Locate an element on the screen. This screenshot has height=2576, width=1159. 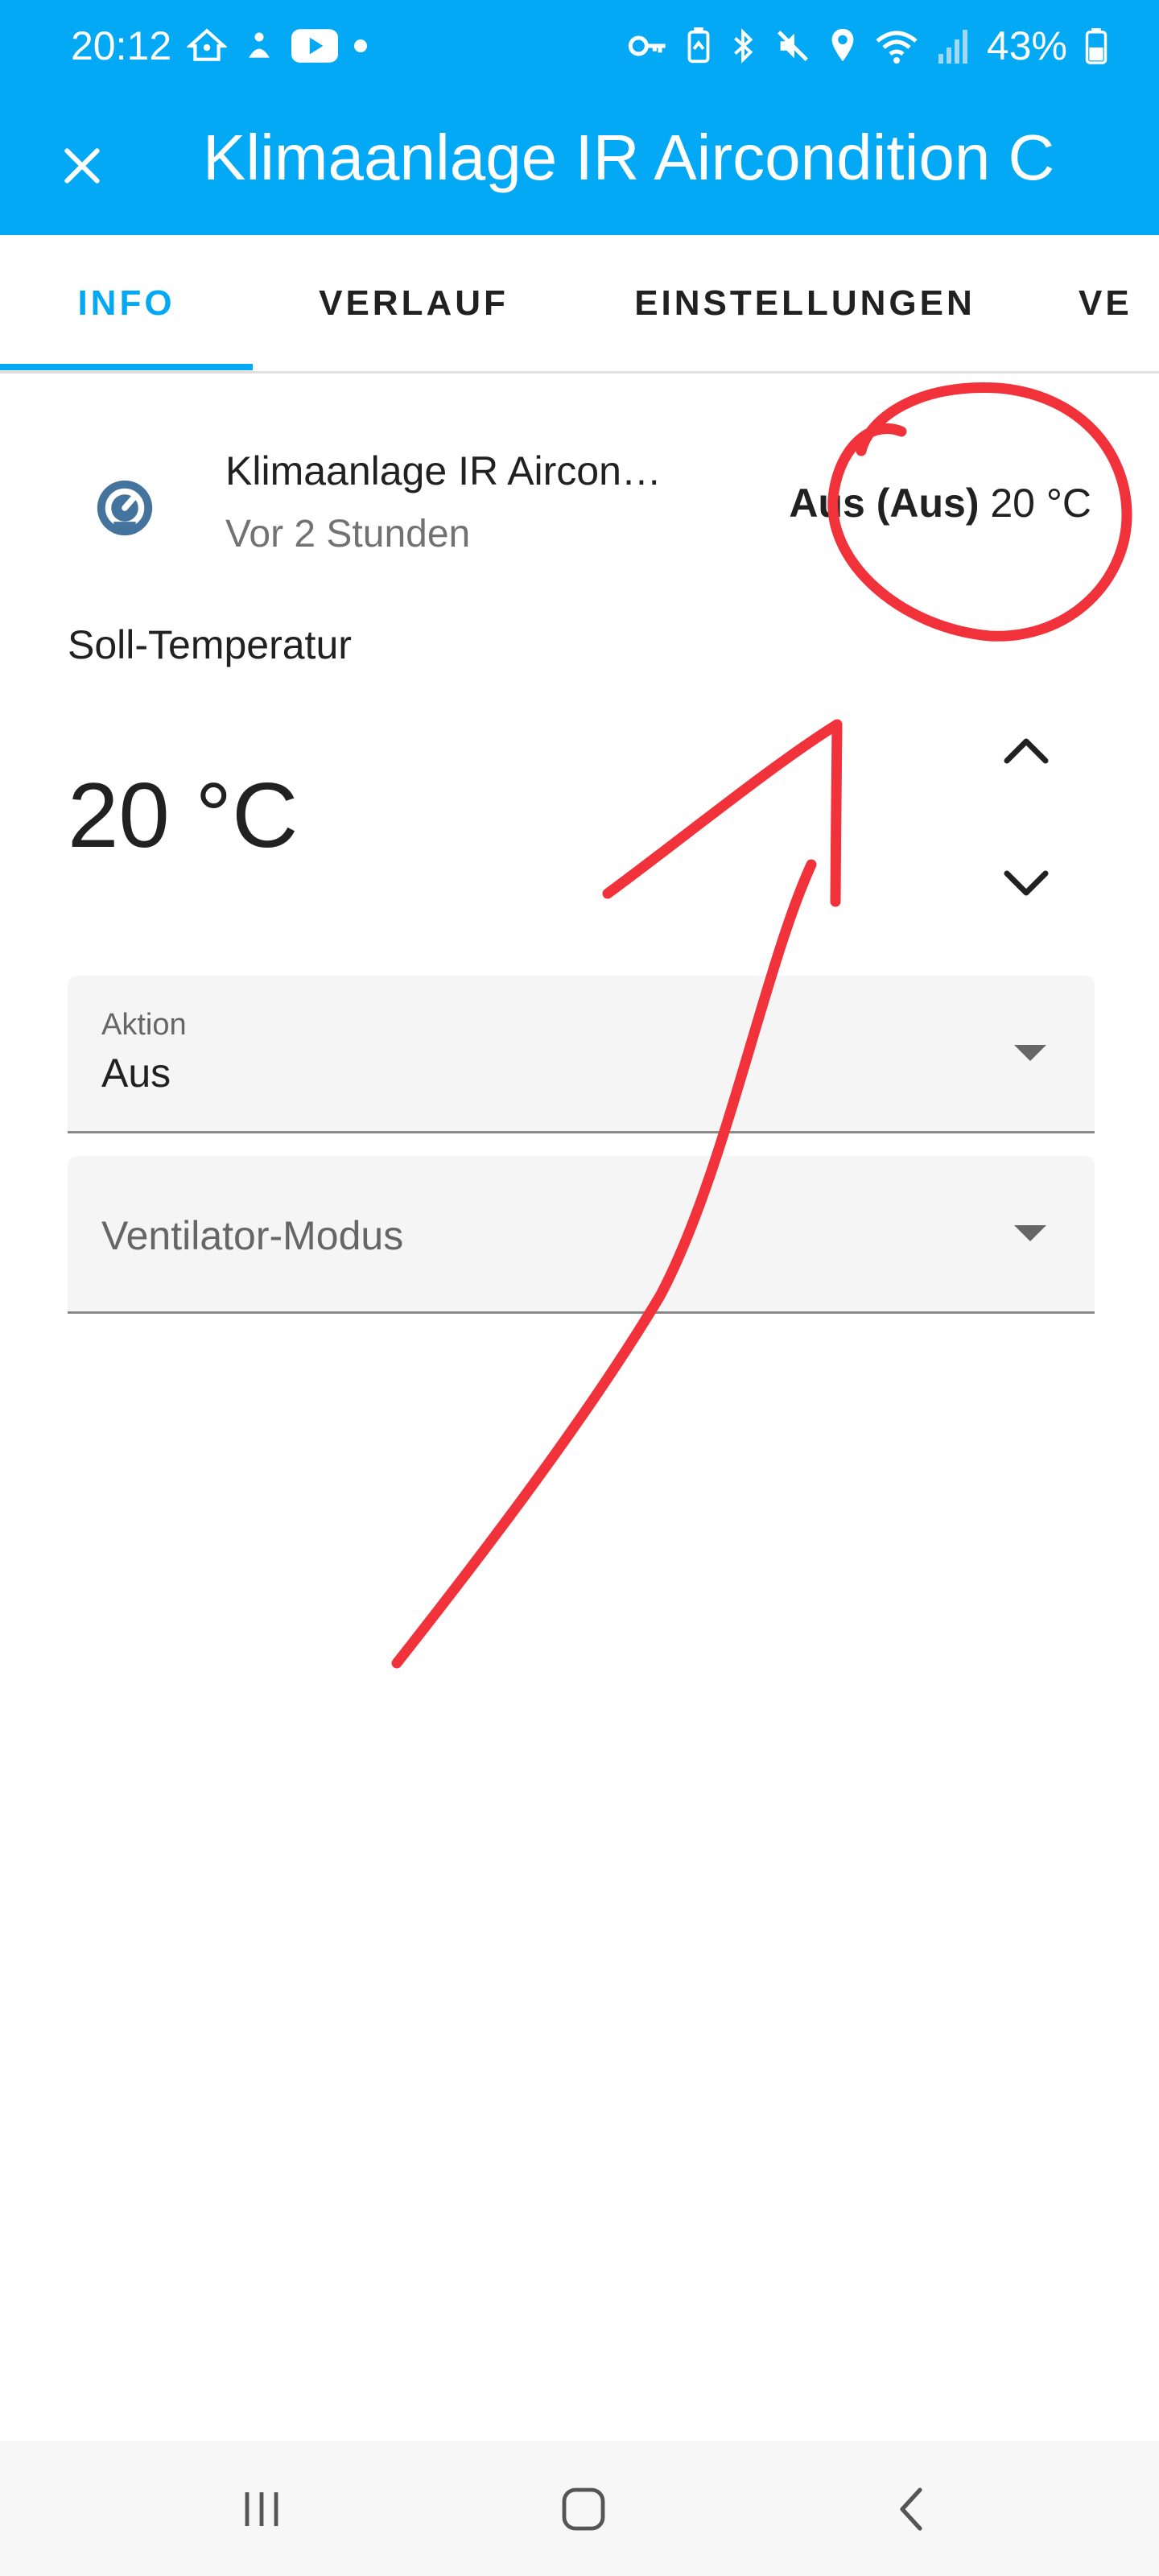
recent-apps-button is located at coordinates (261, 2509).